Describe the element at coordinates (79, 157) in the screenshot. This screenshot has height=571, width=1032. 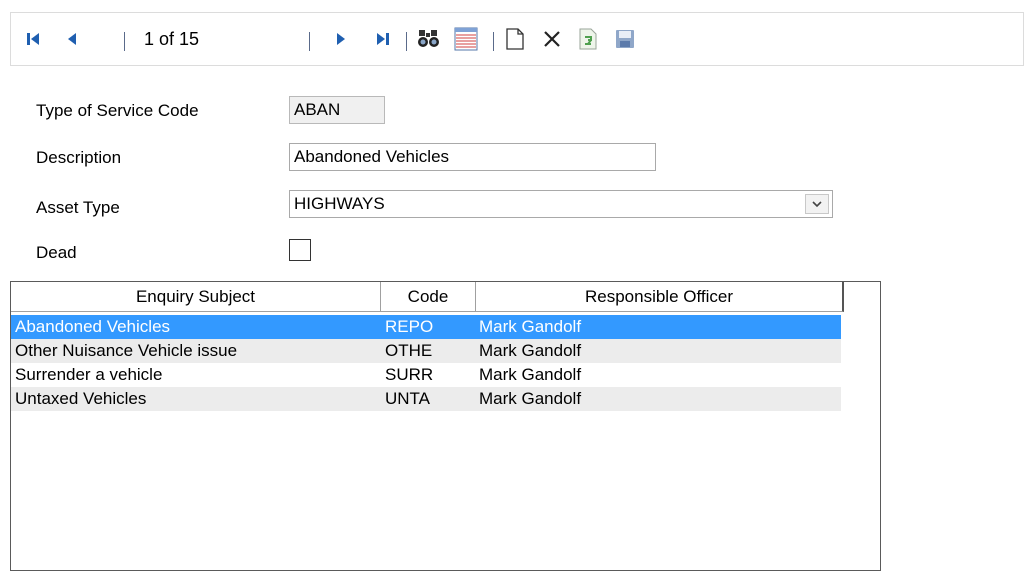
I see `description-label: Description` at that location.